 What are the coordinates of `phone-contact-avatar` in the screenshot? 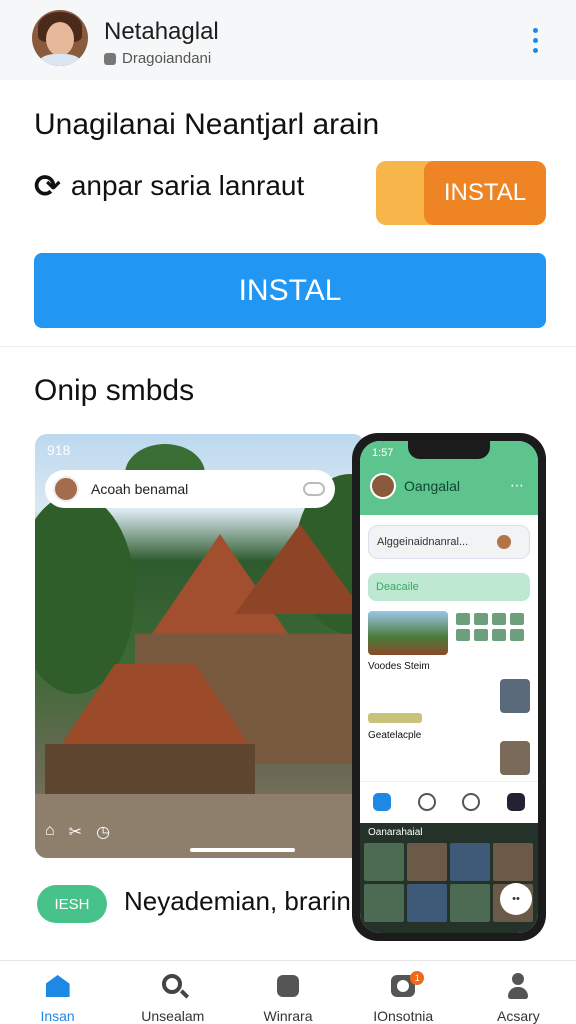 It's located at (383, 486).